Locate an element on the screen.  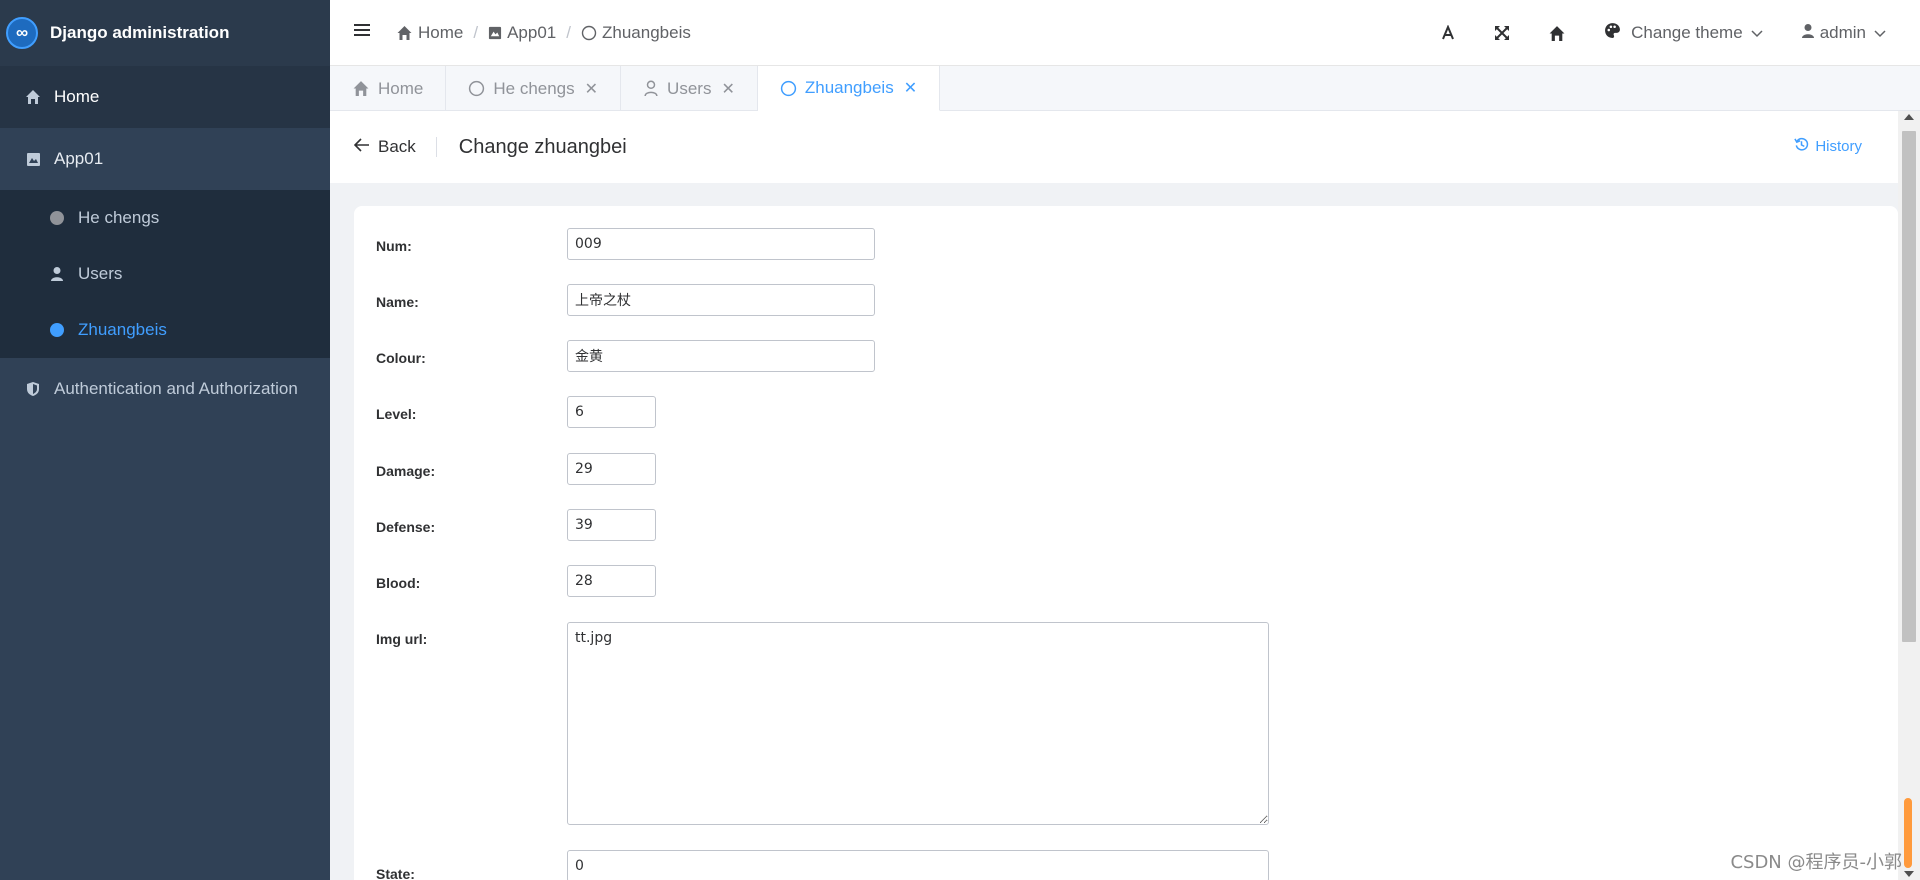
vertical-scrollbar is located at coordinates (1909, 495).